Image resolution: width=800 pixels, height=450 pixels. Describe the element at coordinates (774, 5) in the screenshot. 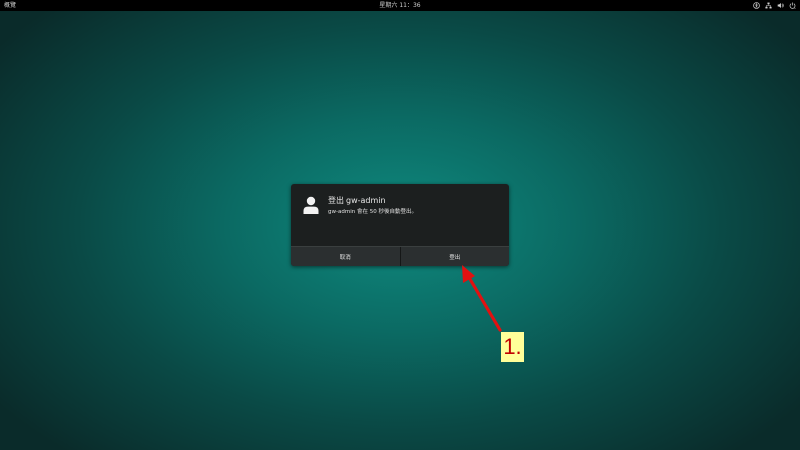

I see `system-tray` at that location.